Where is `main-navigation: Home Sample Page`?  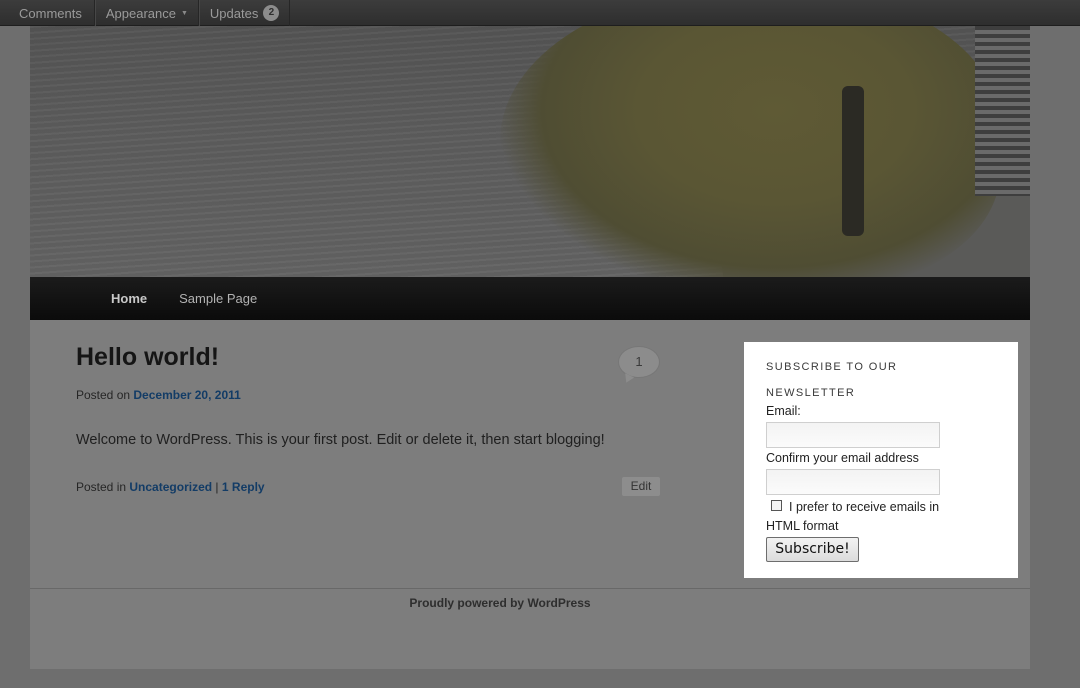
main-navigation: Home Sample Page is located at coordinates (530, 298).